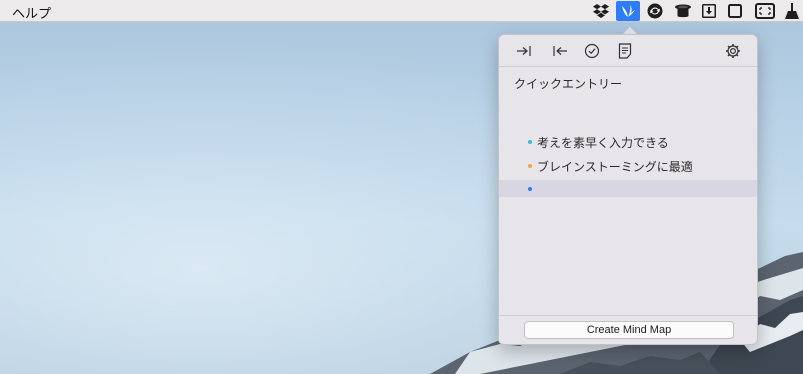  Describe the element at coordinates (628, 11) in the screenshot. I see `mindnode-icon` at that location.